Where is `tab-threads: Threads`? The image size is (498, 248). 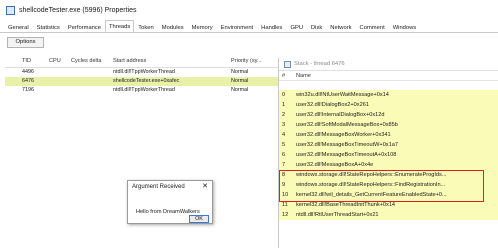
tab-threads: Threads is located at coordinates (120, 26).